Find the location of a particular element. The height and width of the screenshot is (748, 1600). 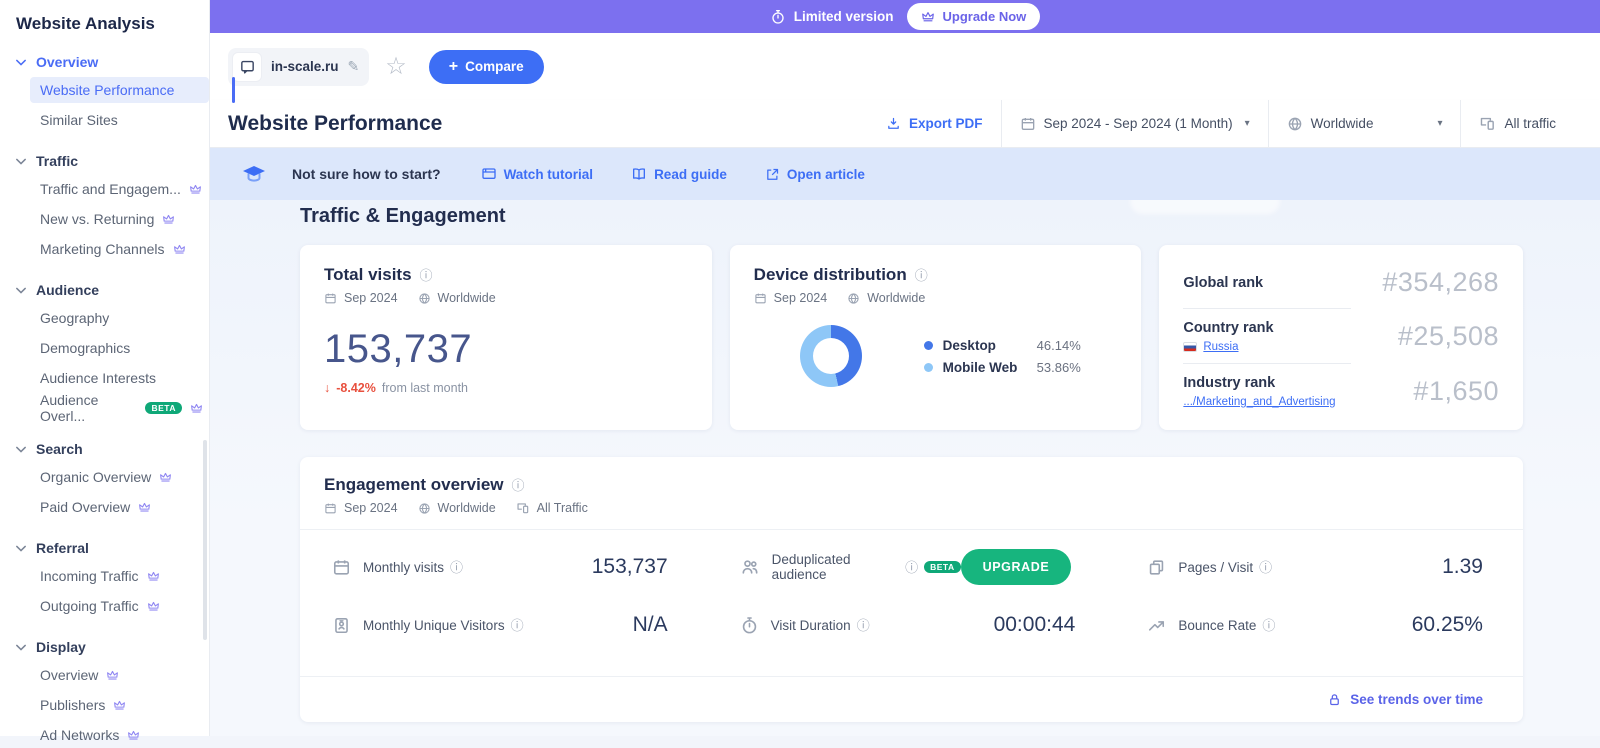

legend-dot is located at coordinates (928, 367).